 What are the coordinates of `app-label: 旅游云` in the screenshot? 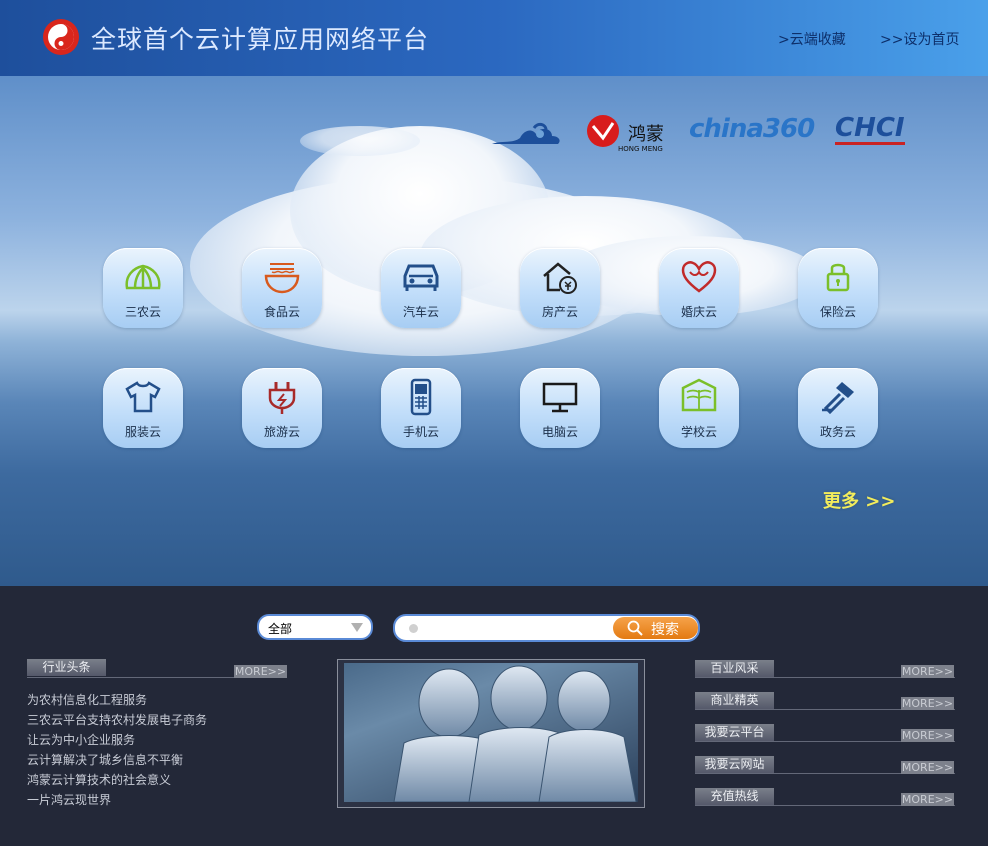 It's located at (281, 432).